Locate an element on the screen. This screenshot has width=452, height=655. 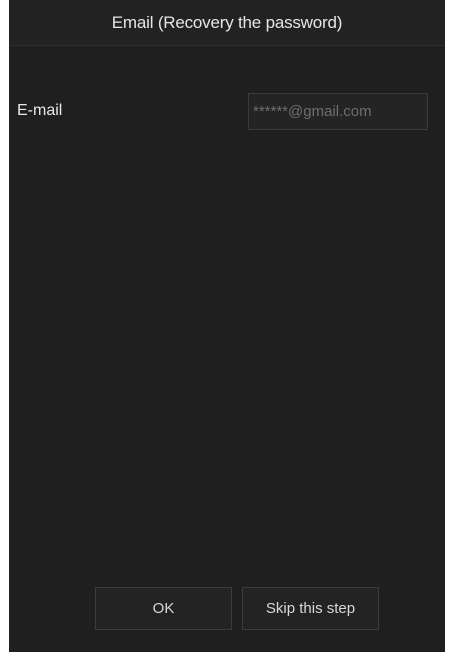
skip-button-label: Skip this step is located at coordinates (310, 608).